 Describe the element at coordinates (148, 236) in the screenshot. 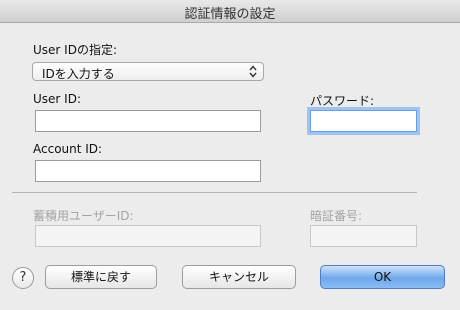

I see `stored-user-id-field` at that location.